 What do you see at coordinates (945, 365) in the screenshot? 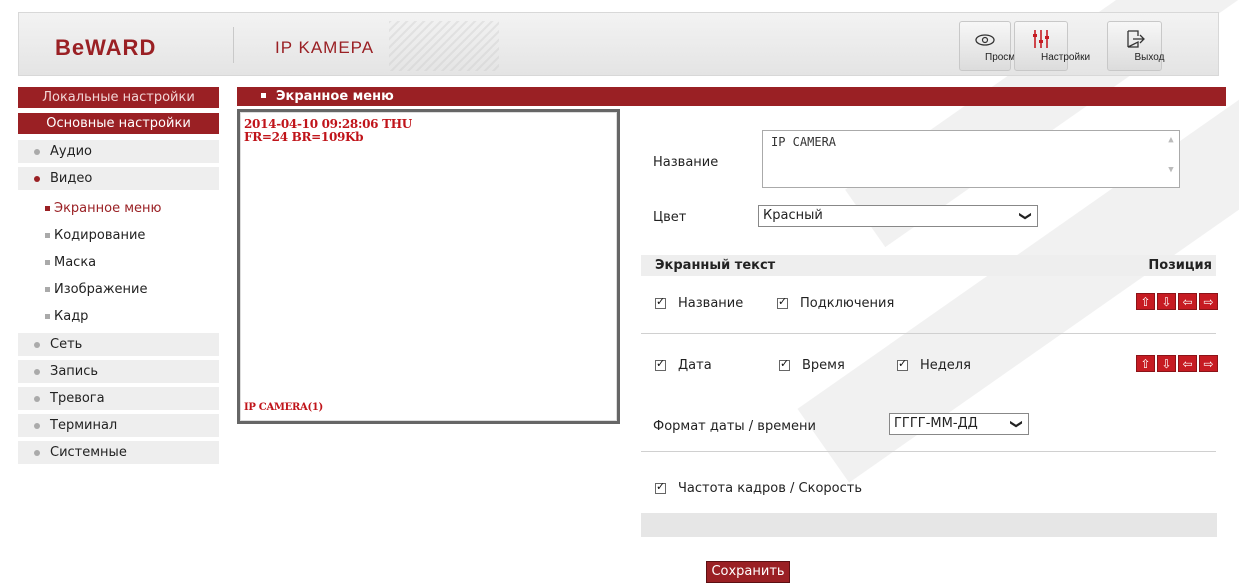
I see `checkbox-label: Неделя` at bounding box center [945, 365].